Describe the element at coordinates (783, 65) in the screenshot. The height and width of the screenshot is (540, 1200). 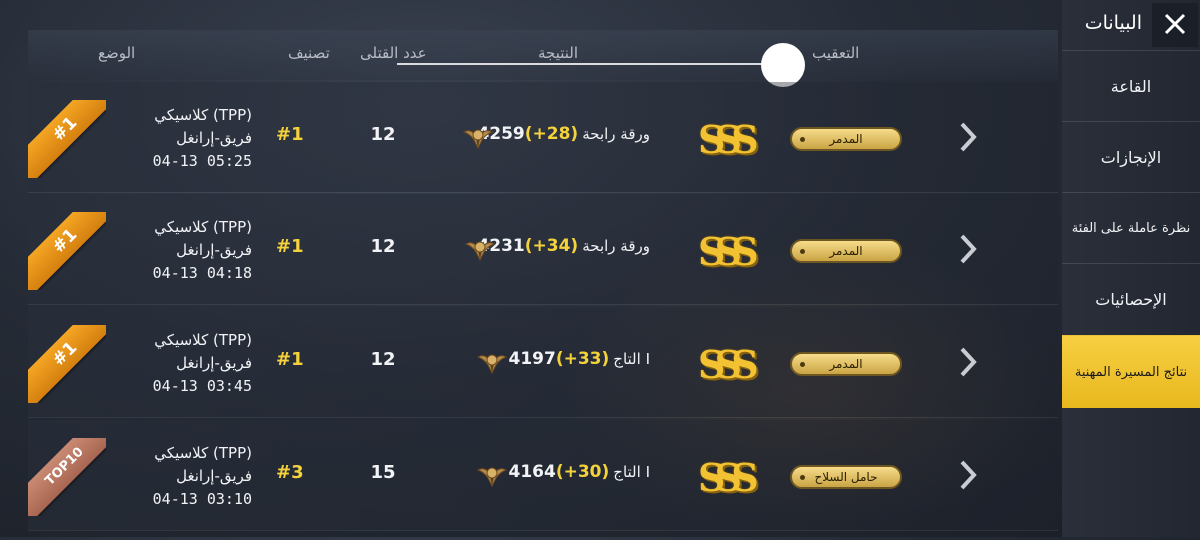
I see `tracking-slider-knob` at that location.